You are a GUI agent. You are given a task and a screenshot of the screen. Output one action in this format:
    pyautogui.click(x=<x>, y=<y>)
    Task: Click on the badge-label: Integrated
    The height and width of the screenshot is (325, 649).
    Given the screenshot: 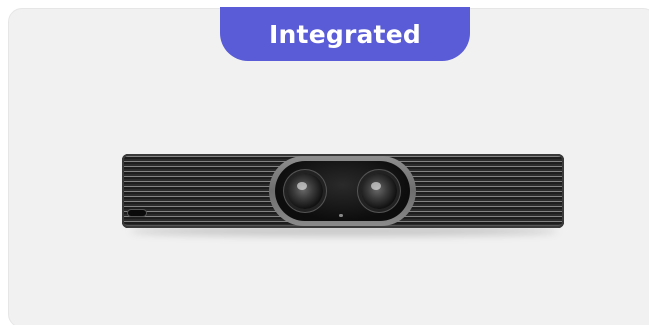 What is the action you would take?
    pyautogui.click(x=345, y=34)
    